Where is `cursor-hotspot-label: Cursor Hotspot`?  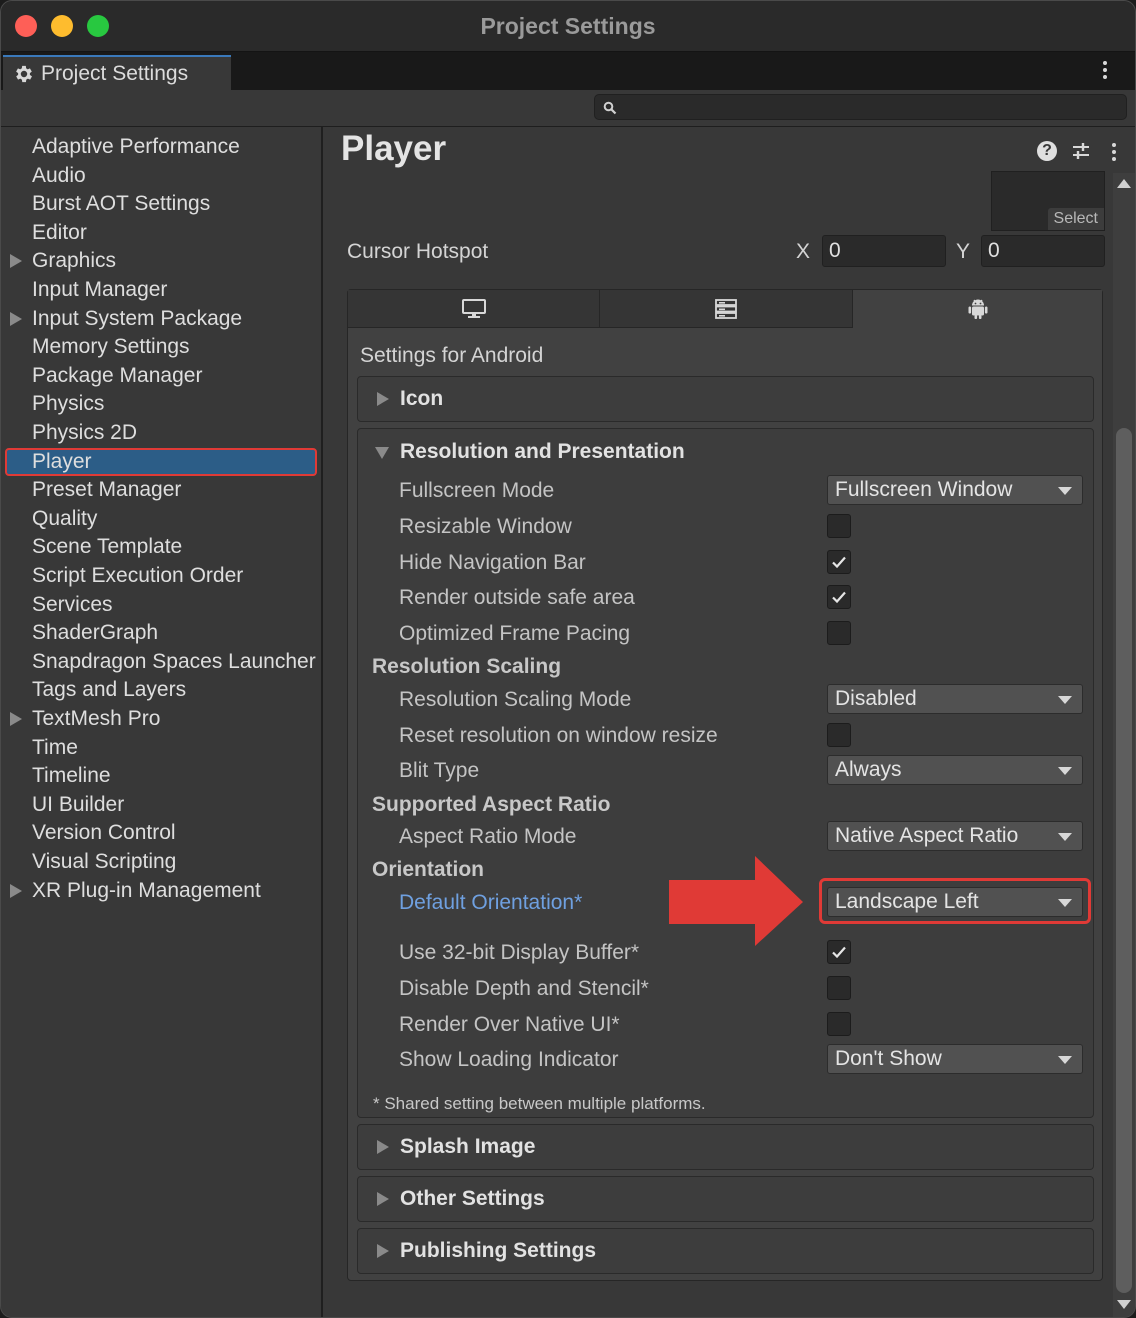
cursor-hotspot-label: Cursor Hotspot is located at coordinates (418, 251).